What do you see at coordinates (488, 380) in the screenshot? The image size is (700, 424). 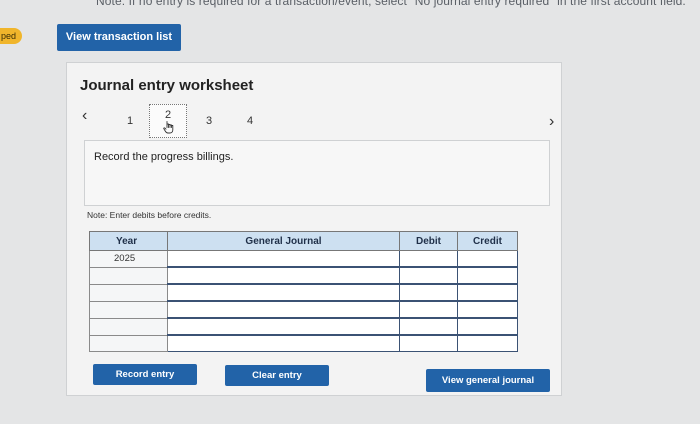 I see `view-general-journal-button: View general journal` at bounding box center [488, 380].